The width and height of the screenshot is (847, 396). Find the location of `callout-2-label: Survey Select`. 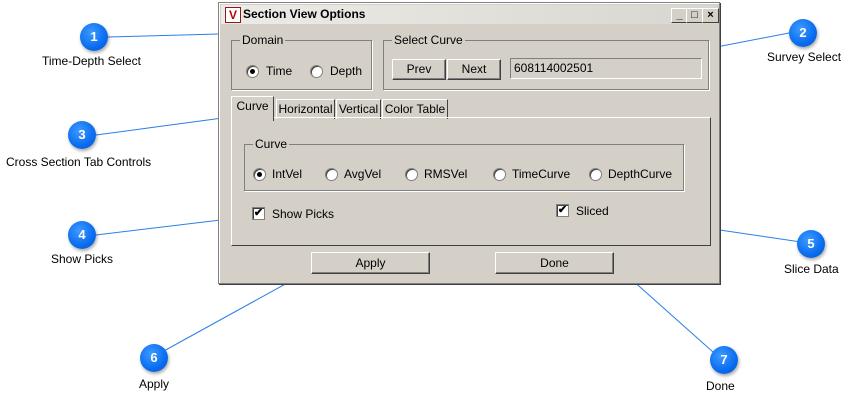

callout-2-label: Survey Select is located at coordinates (804, 57).